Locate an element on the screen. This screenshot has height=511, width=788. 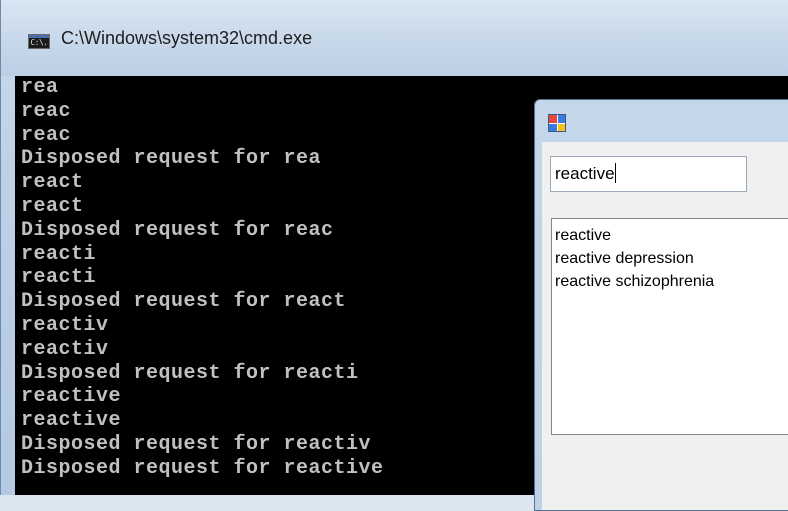
console-line: Disposed request for reactiv is located at coordinates (196, 444).